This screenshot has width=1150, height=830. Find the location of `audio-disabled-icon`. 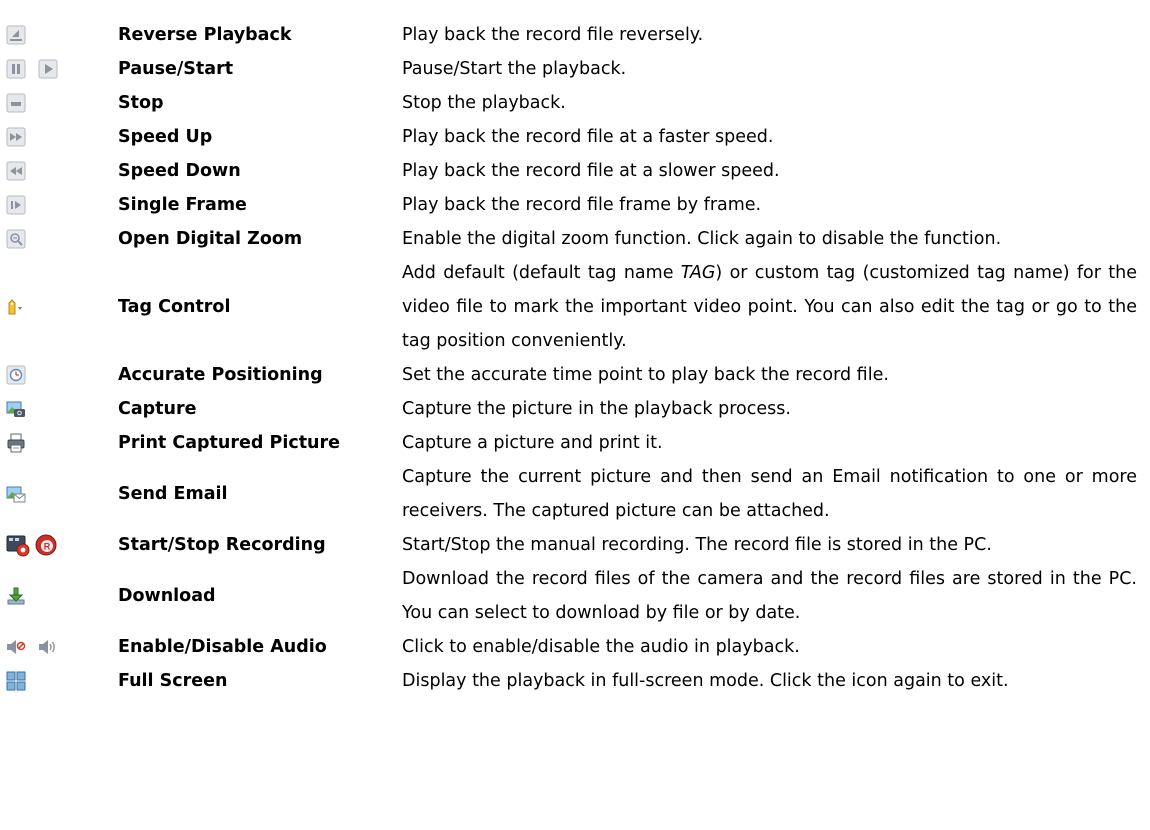

audio-disabled-icon is located at coordinates (16, 647).